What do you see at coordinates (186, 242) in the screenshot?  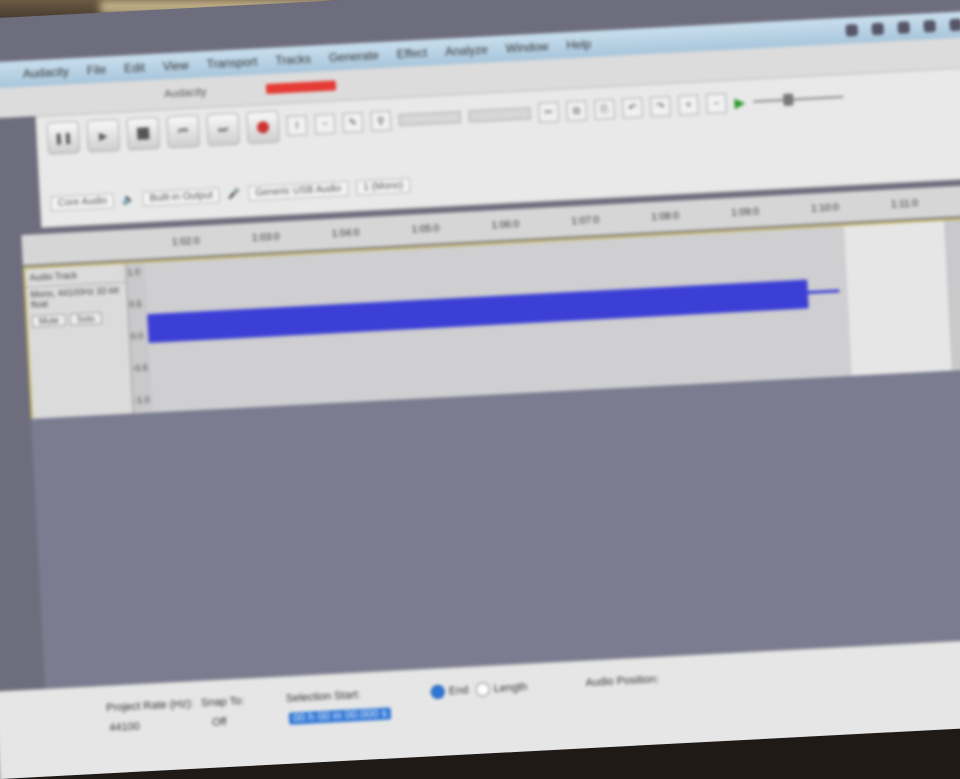 I see `ruler-label: 1:02:0` at bounding box center [186, 242].